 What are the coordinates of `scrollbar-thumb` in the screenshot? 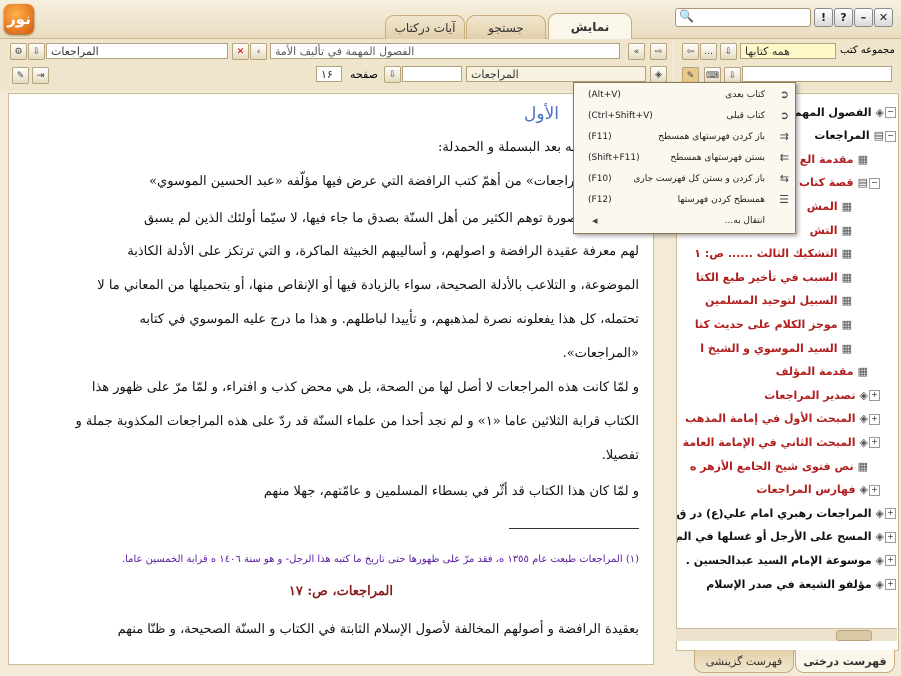 It's located at (854, 635).